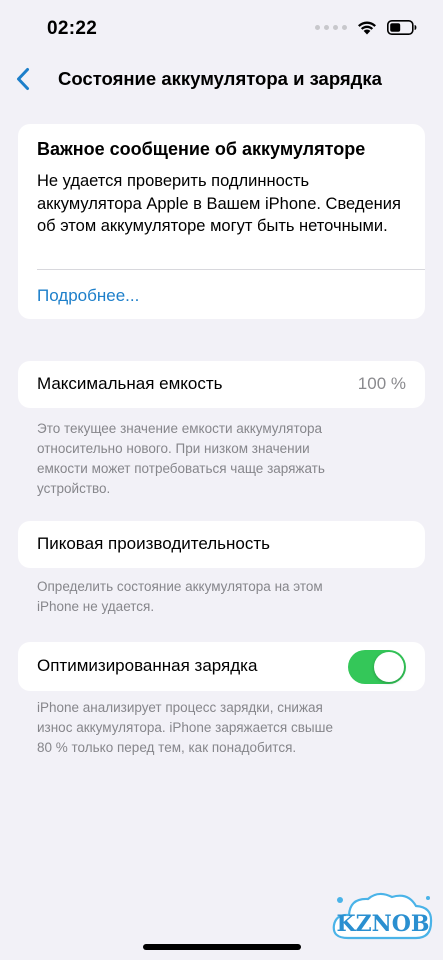 The width and height of the screenshot is (443, 960). I want to click on status-icons, so click(366, 27).